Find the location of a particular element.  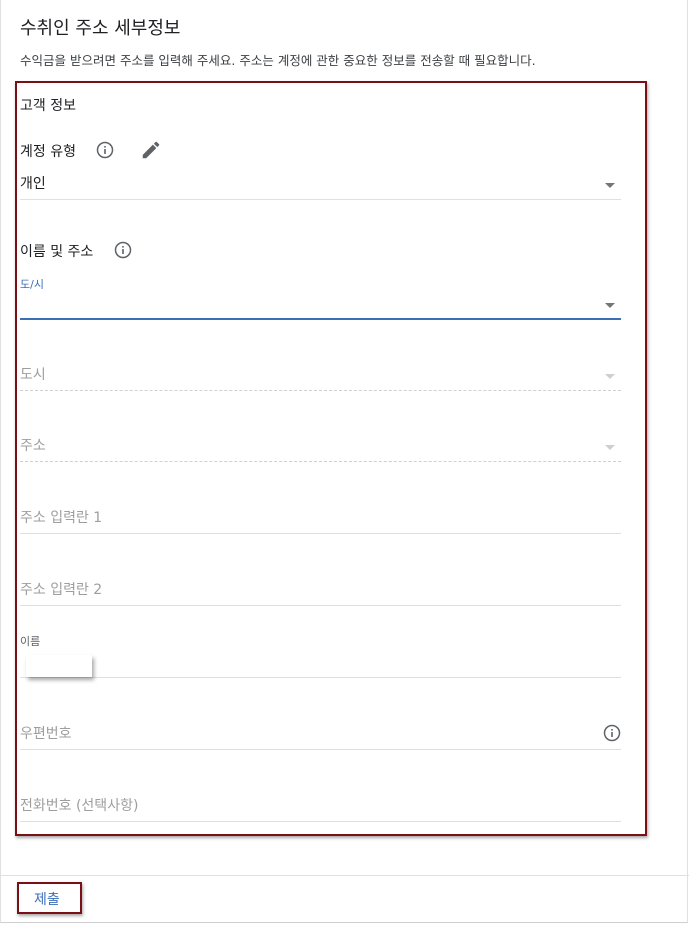

province-select is located at coordinates (320, 305).